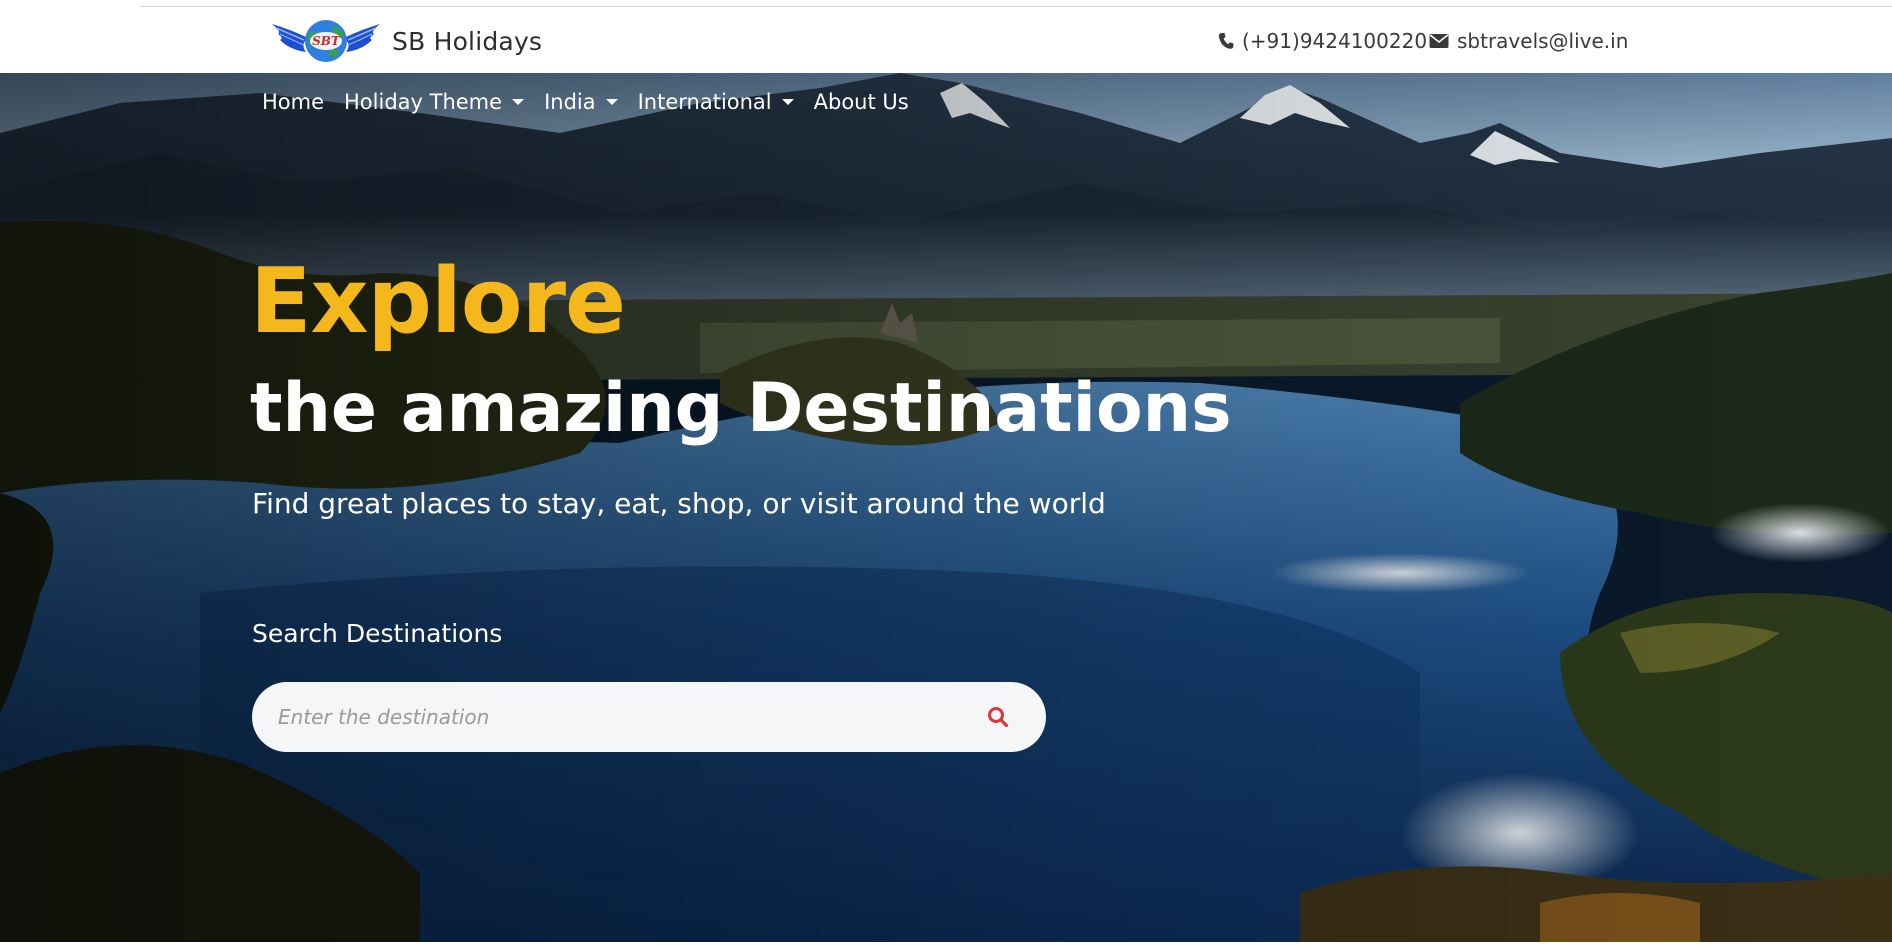 The image size is (1892, 945). I want to click on nav-holiday-theme-label: Holiday Theme, so click(423, 102).